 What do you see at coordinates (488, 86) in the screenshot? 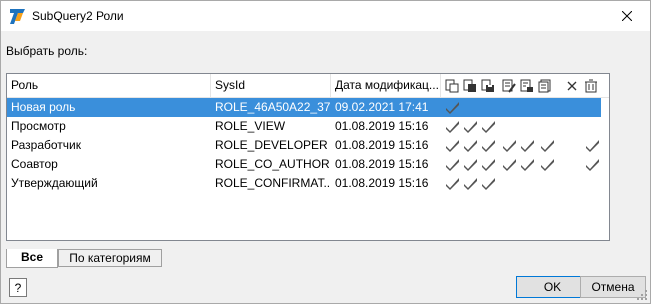
I see `perm-save-icon` at bounding box center [488, 86].